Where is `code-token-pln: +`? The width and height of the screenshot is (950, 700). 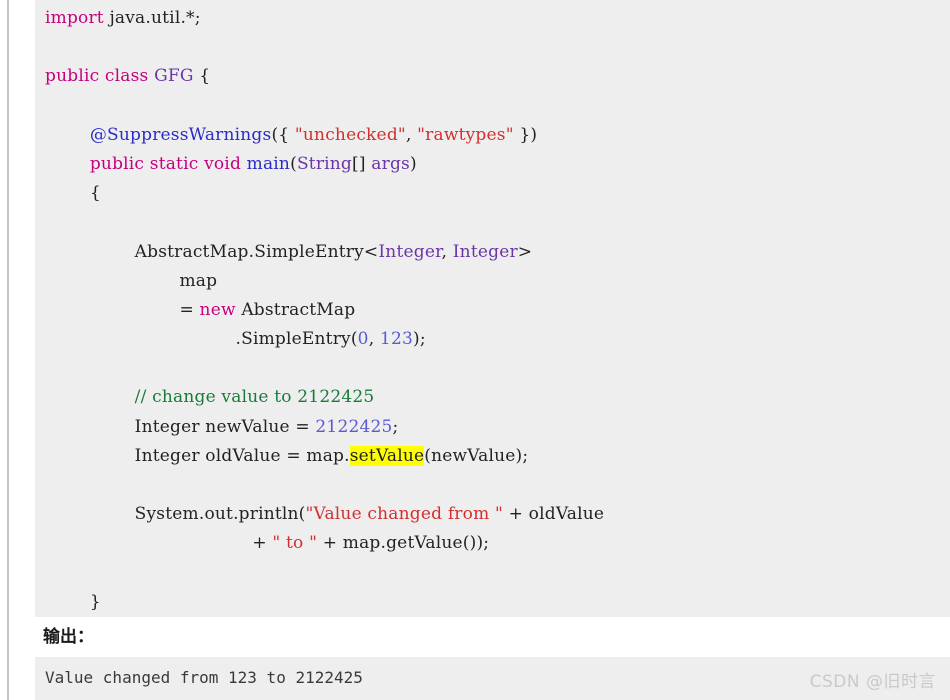 code-token-pln: + is located at coordinates (159, 543).